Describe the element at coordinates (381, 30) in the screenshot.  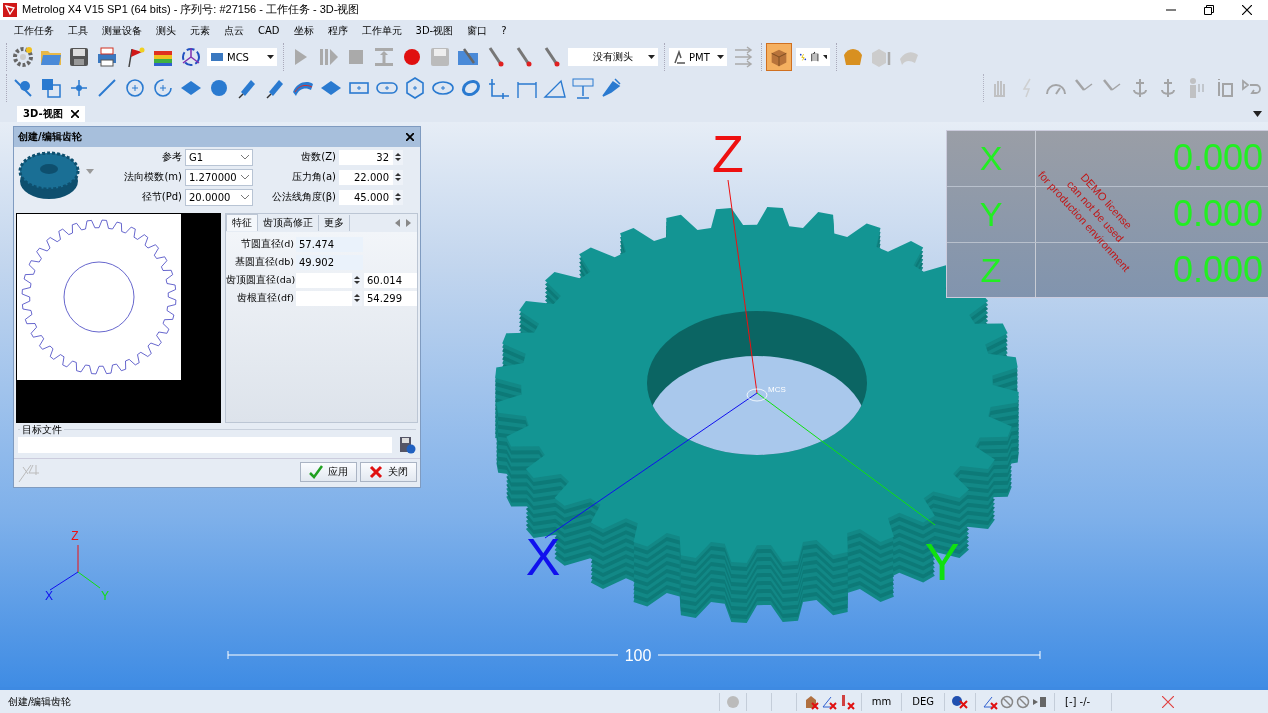
I see `menu-item: 工作单元` at that location.